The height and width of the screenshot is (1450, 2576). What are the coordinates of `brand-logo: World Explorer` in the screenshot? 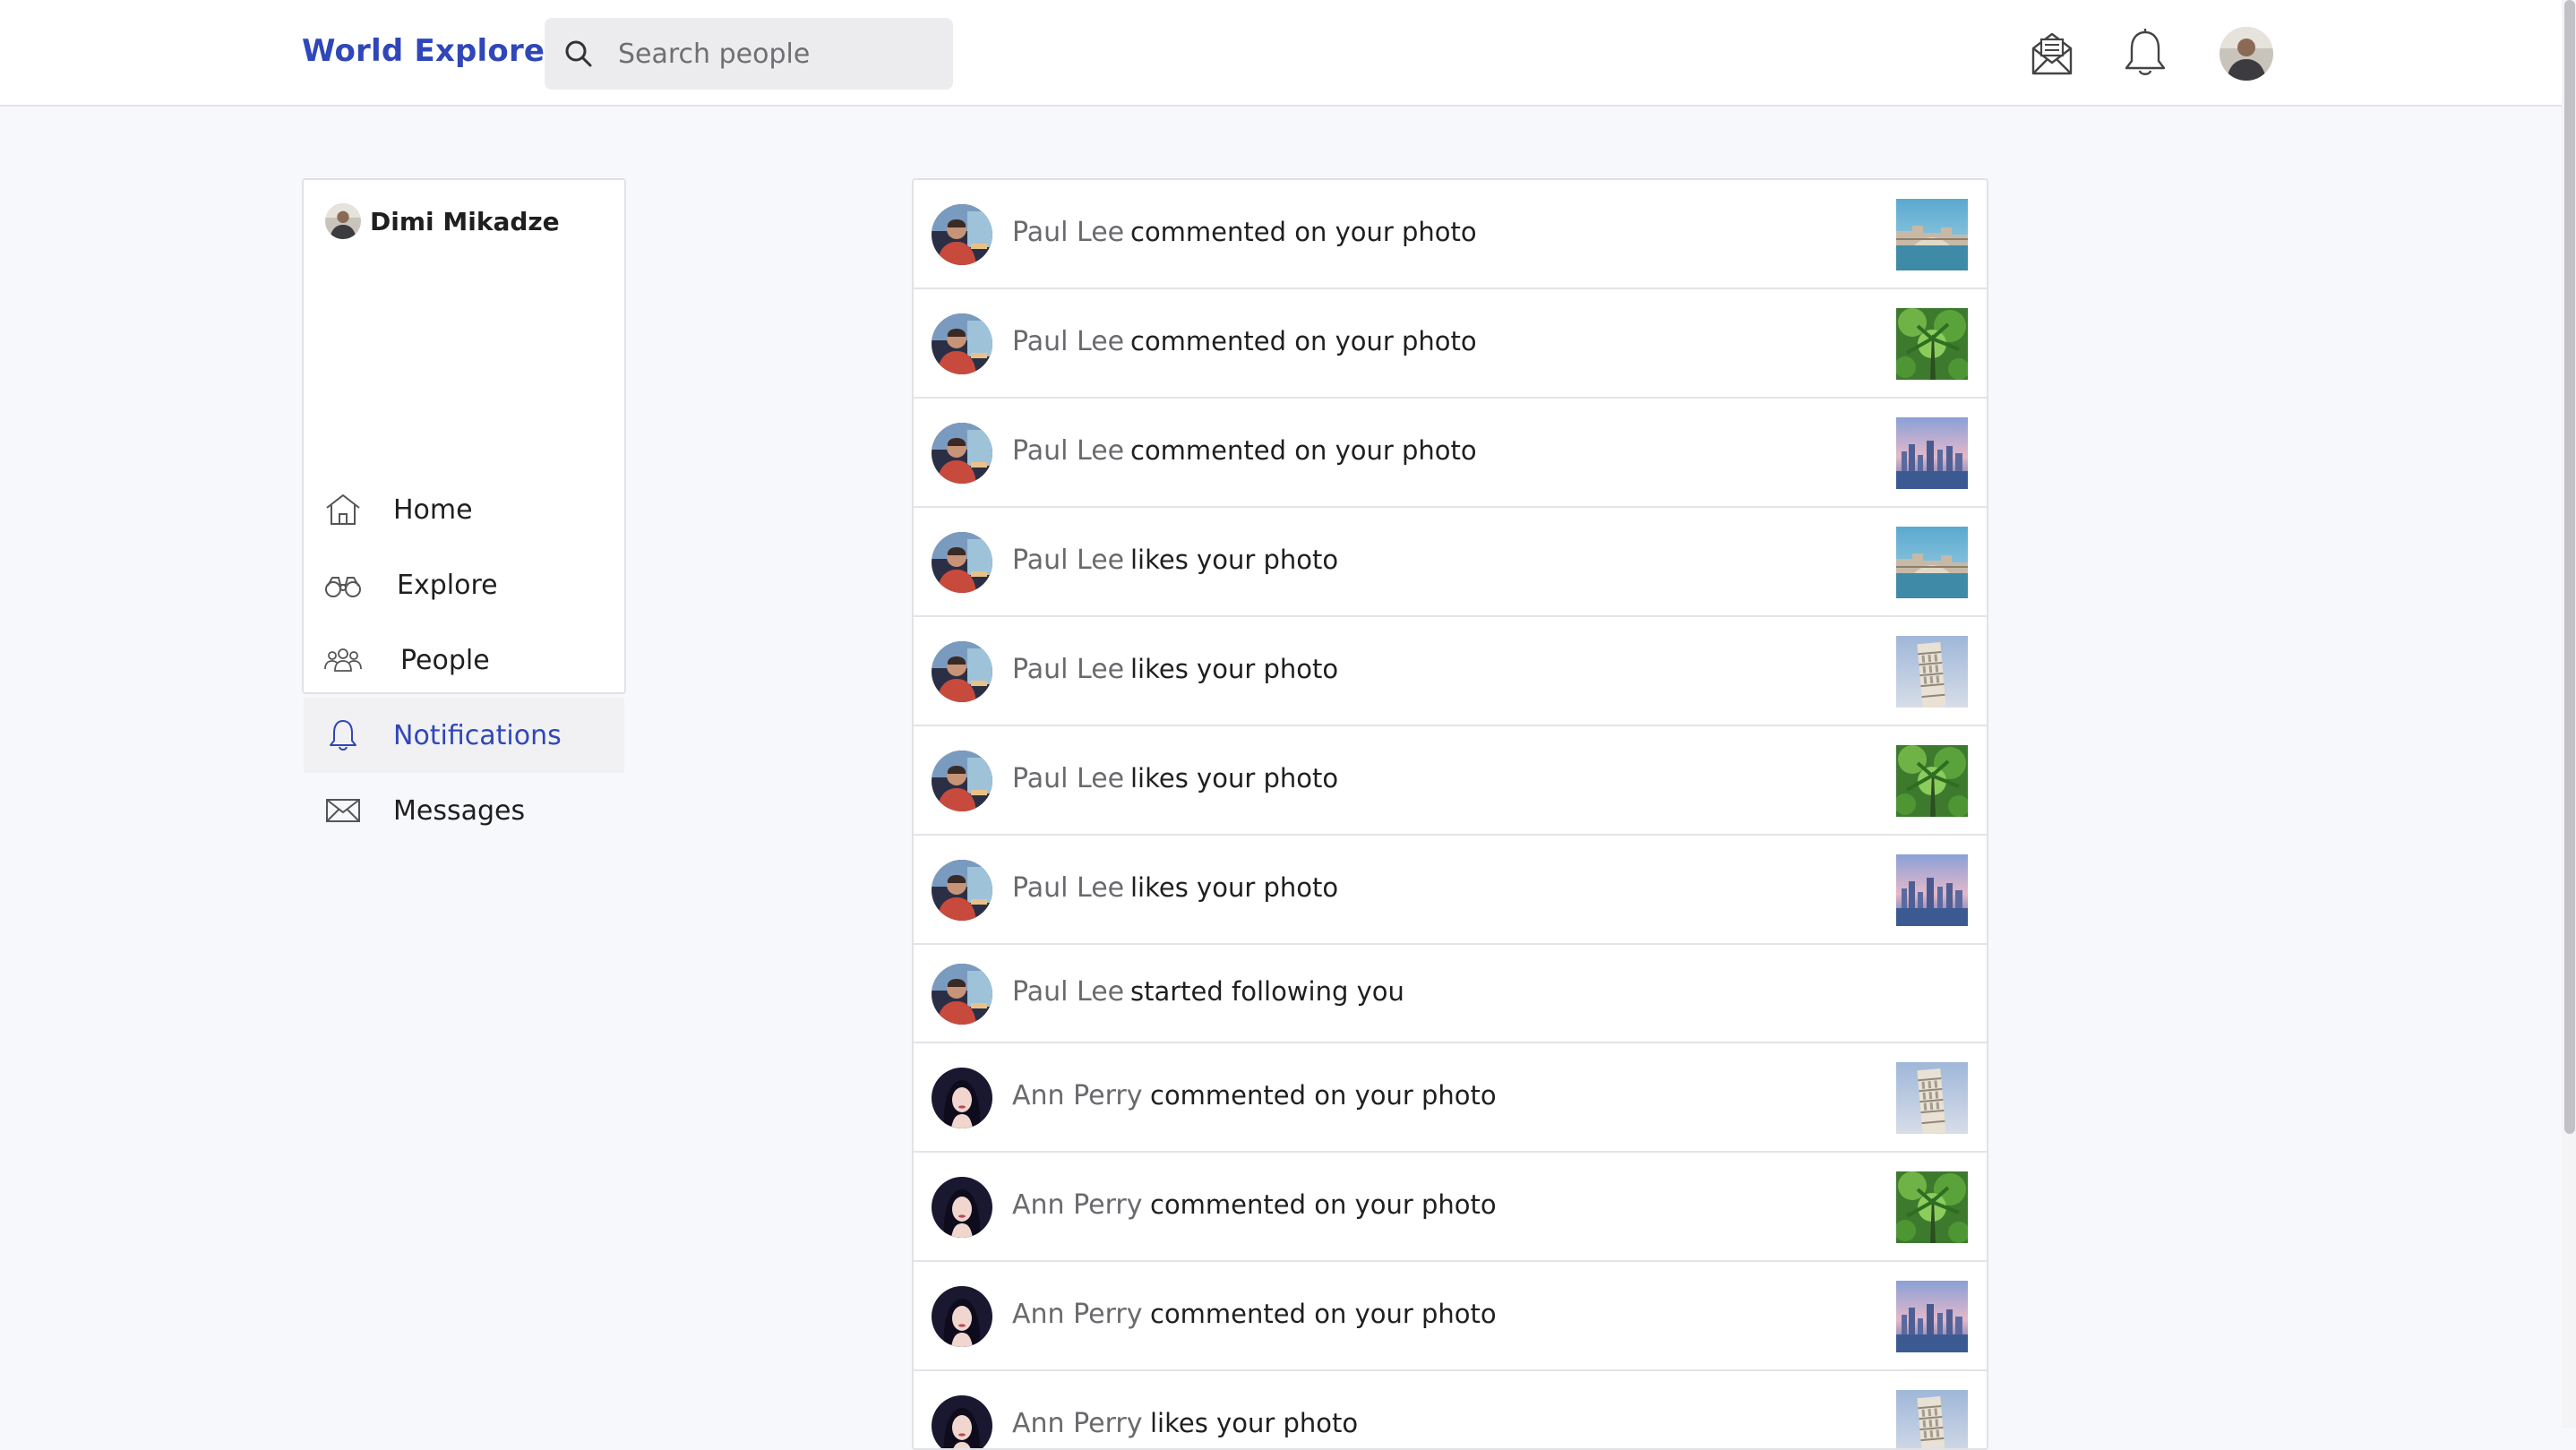 It's located at (431, 51).